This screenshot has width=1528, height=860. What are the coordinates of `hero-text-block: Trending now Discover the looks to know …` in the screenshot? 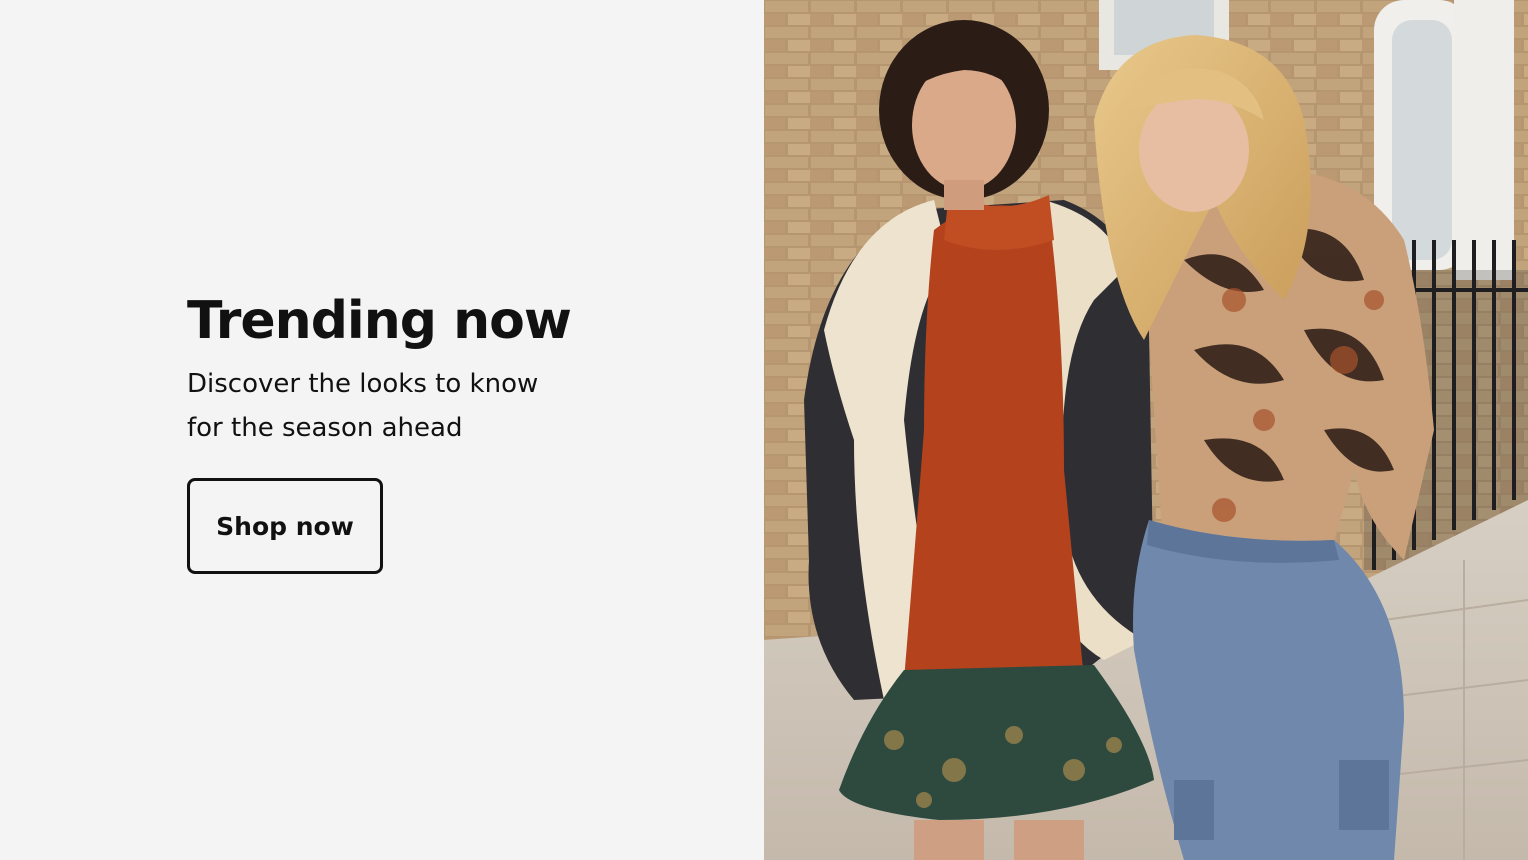 It's located at (422, 432).